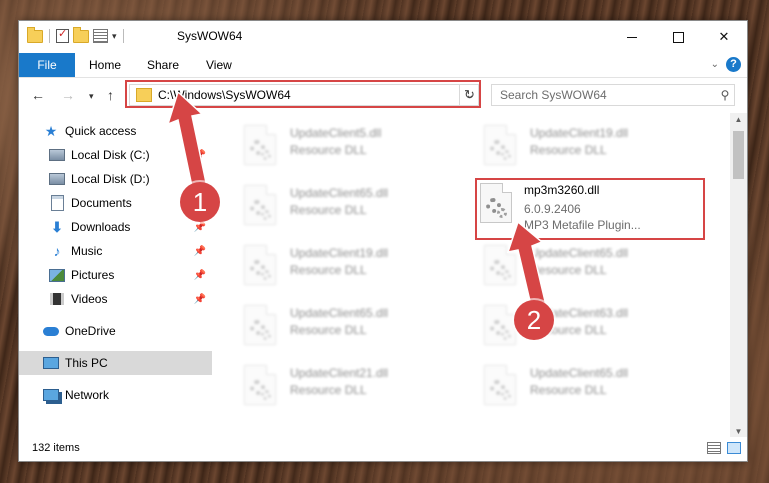 The image size is (769, 483). Describe the element at coordinates (738, 275) in the screenshot. I see `vertical-scrollbar: ▲ ▼` at that location.